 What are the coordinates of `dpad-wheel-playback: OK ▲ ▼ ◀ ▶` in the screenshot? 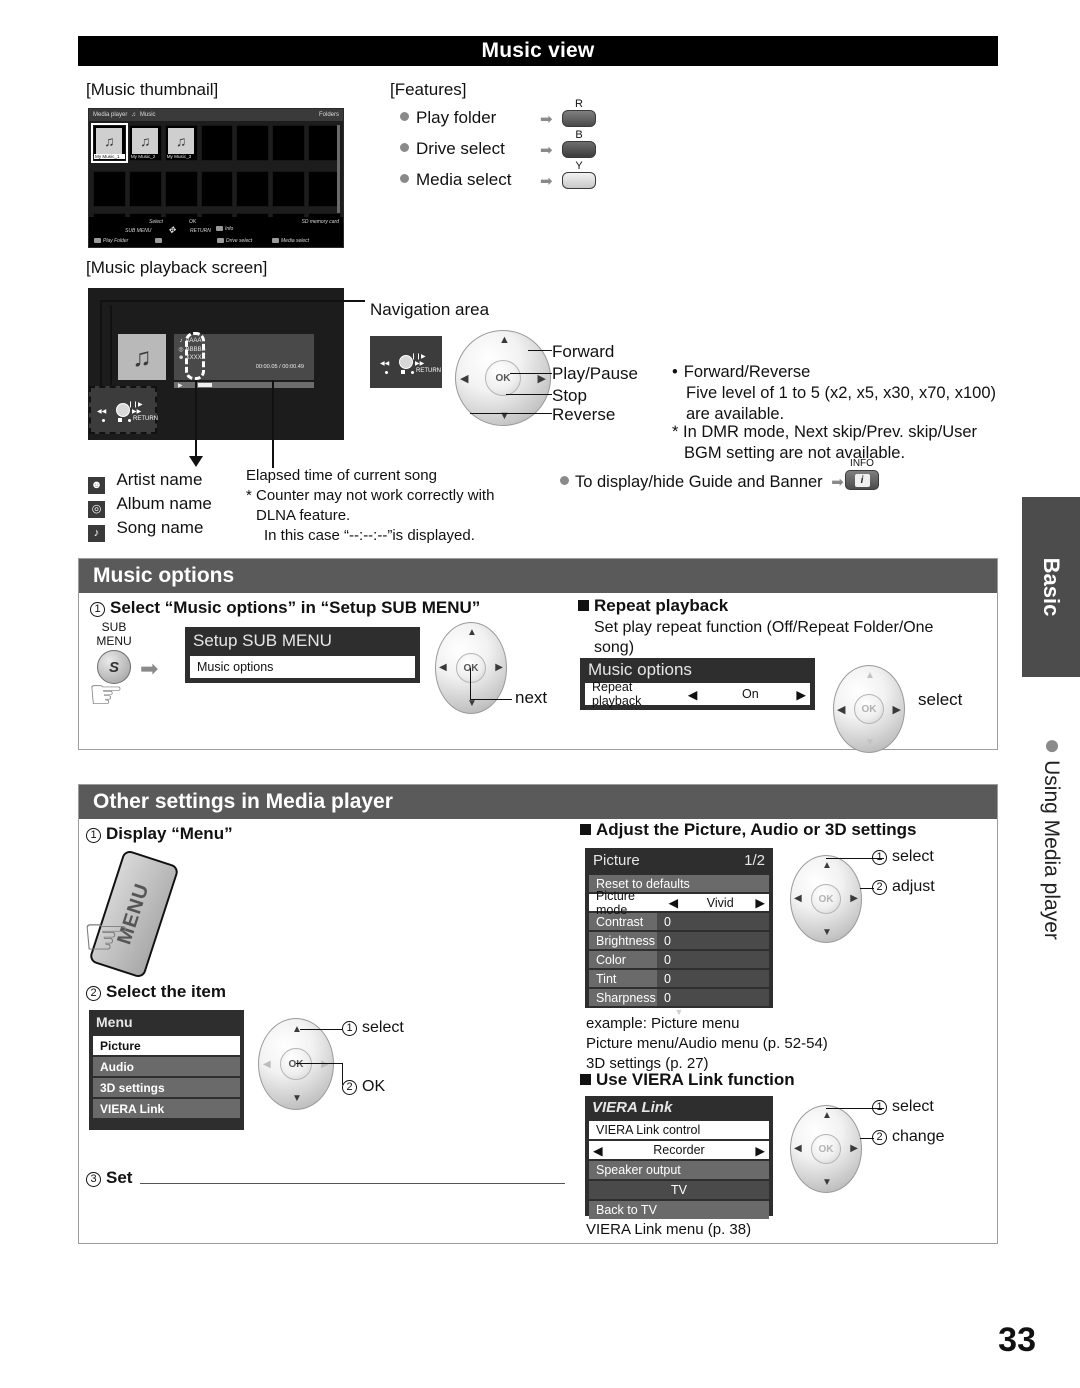 It's located at (503, 378).